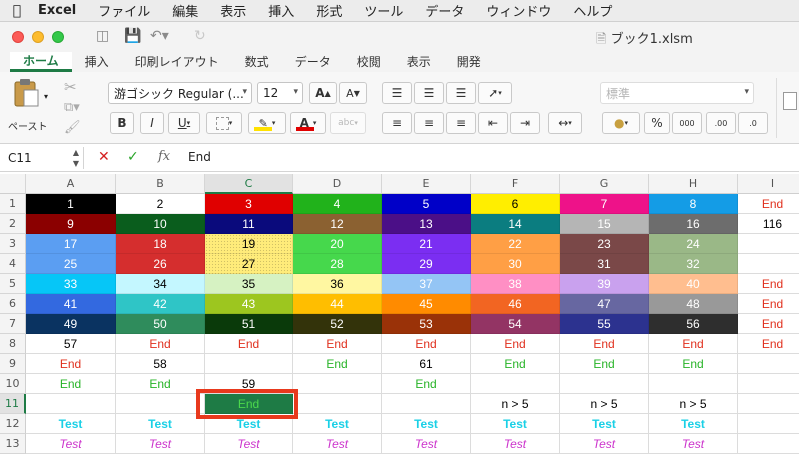 This screenshot has width=799, height=472. Describe the element at coordinates (604, 444) in the screenshot. I see `cell-g13: Test` at that location.